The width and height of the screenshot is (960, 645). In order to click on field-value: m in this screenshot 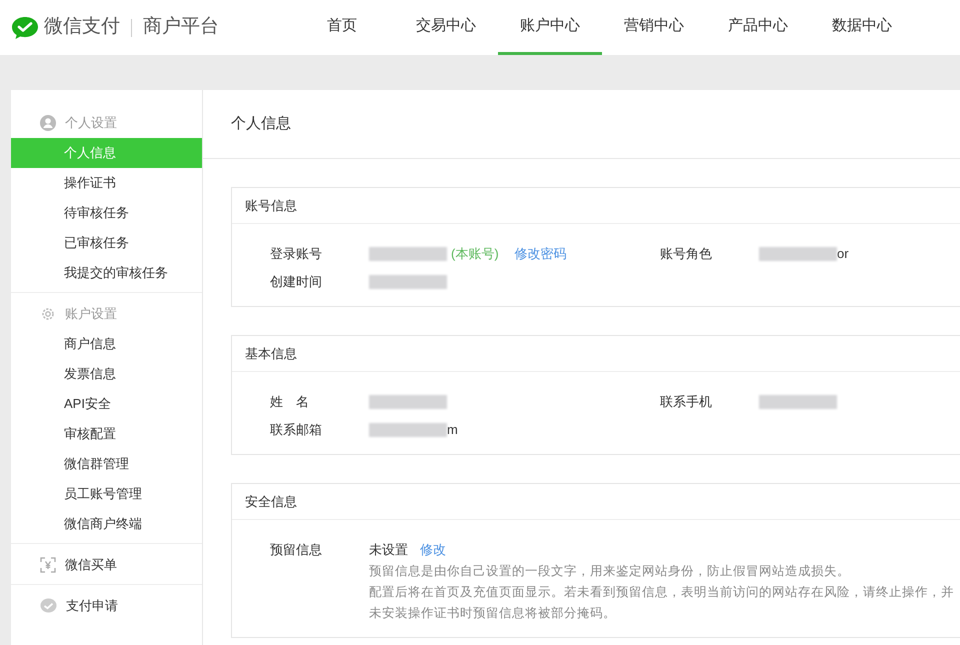, I will do `click(452, 430)`.